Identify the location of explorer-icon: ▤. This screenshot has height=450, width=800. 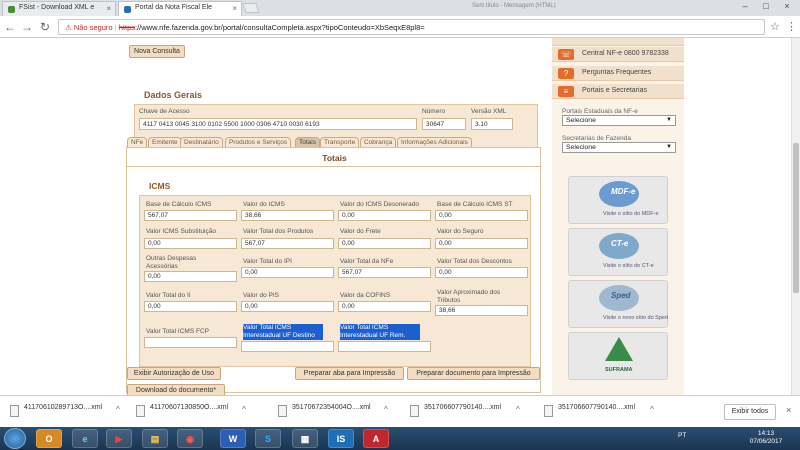
(155, 438).